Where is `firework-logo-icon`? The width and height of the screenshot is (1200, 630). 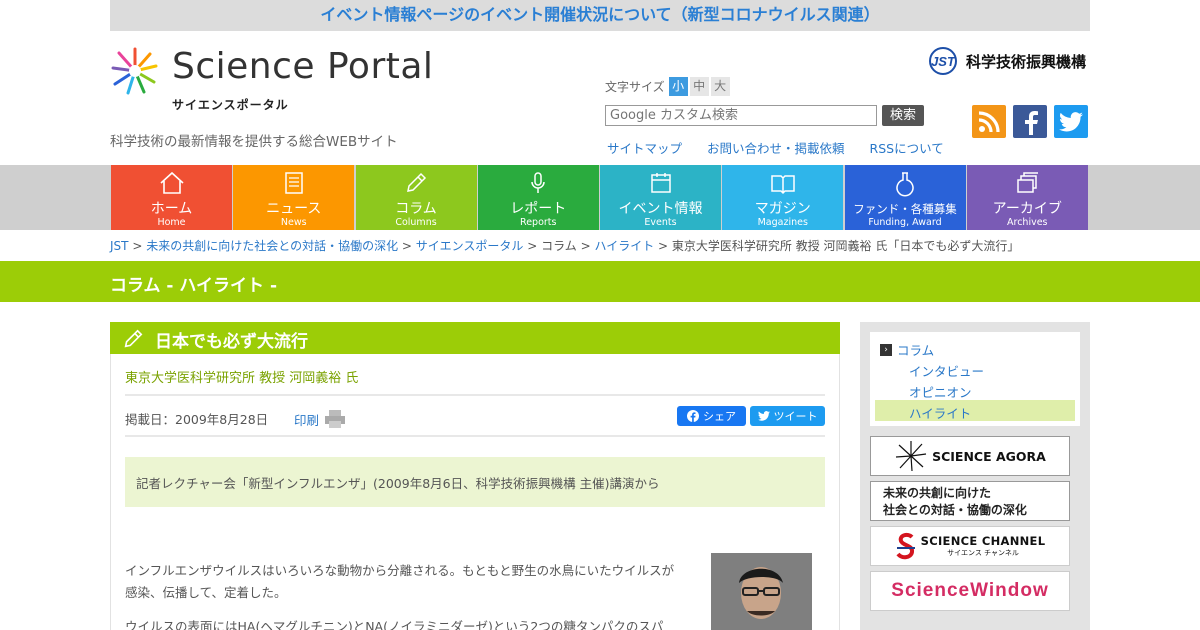
firework-logo-icon is located at coordinates (134, 71).